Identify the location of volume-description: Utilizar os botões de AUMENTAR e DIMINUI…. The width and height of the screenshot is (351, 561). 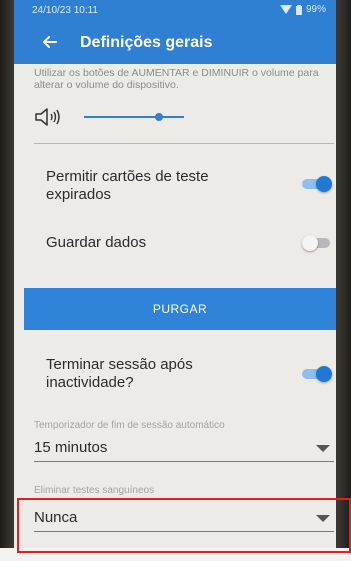
(176, 79).